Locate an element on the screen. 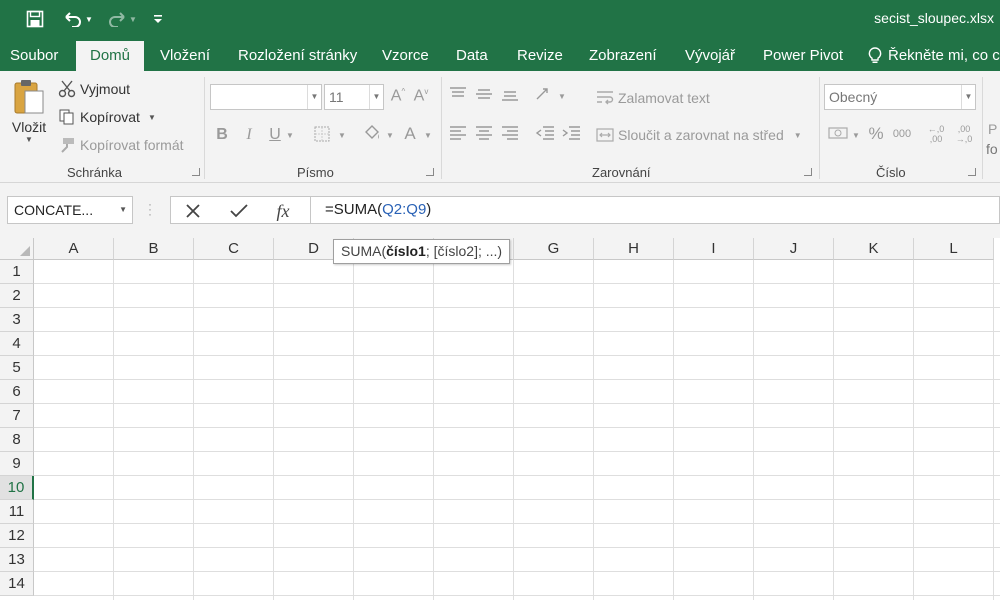 The image size is (1000, 600). font-color-dropdown-icon: ▼ is located at coordinates (428, 136).